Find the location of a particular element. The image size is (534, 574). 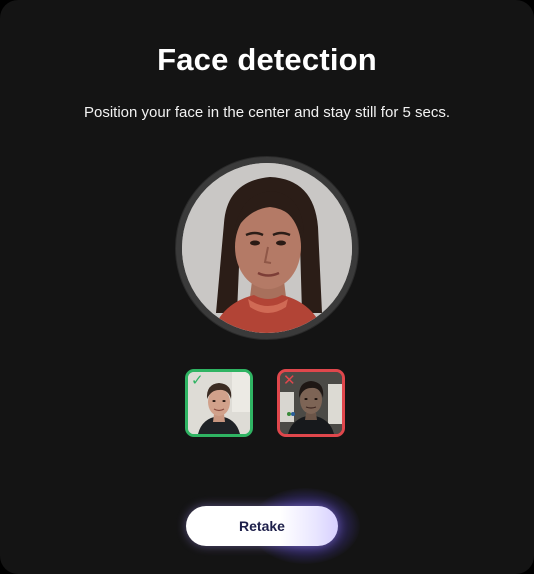

correct-example-thumbnail: ✓ is located at coordinates (219, 403).